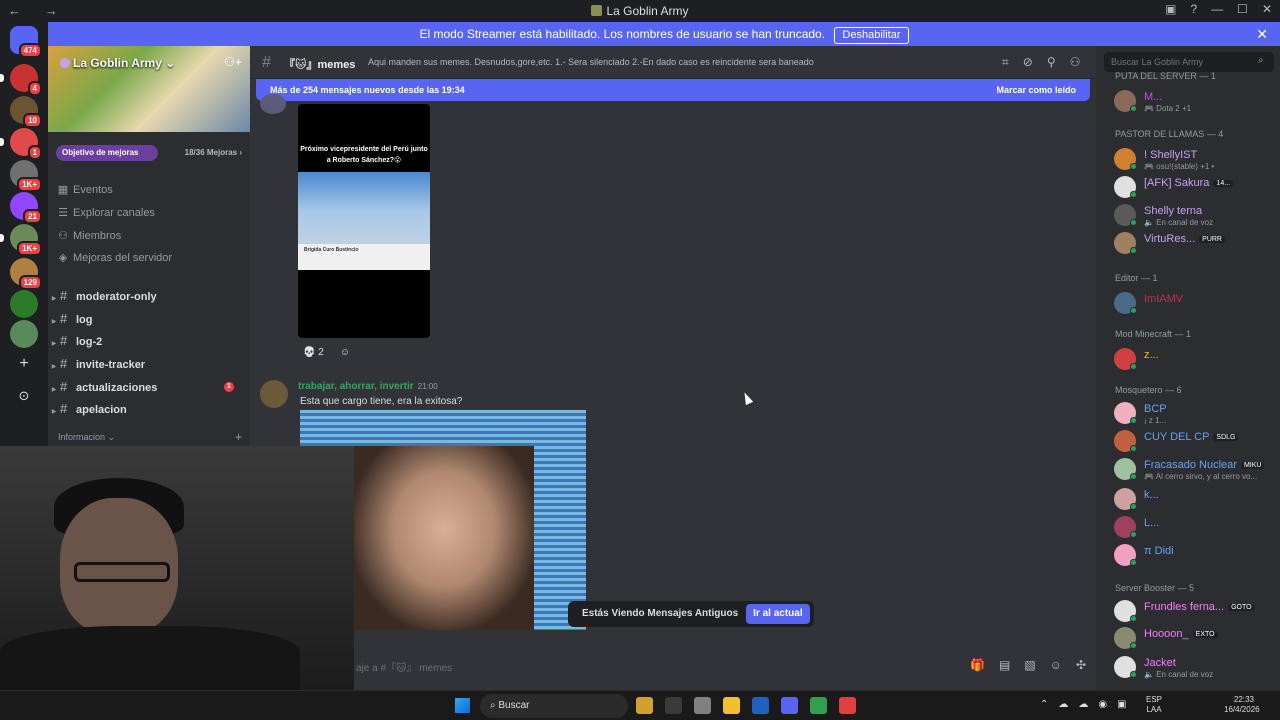  What do you see at coordinates (1242, 9) in the screenshot?
I see `maximize-button: ☐` at bounding box center [1242, 9].